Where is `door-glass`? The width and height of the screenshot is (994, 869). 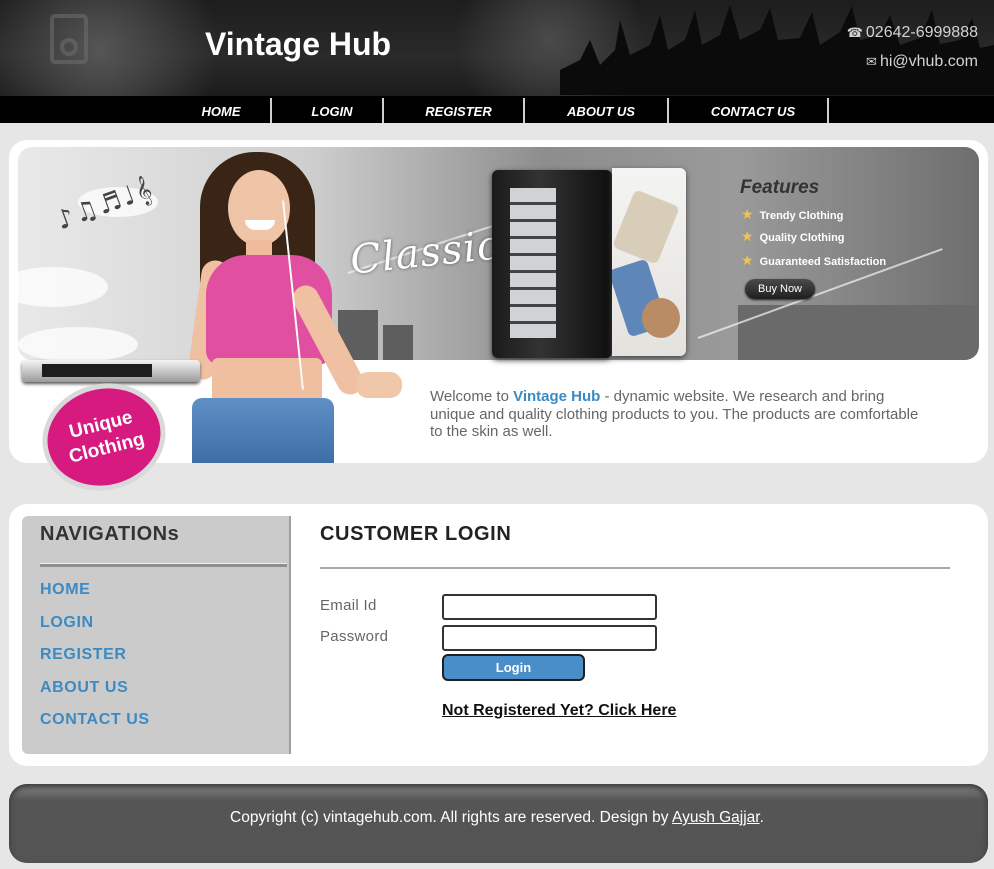
door-glass is located at coordinates (533, 263).